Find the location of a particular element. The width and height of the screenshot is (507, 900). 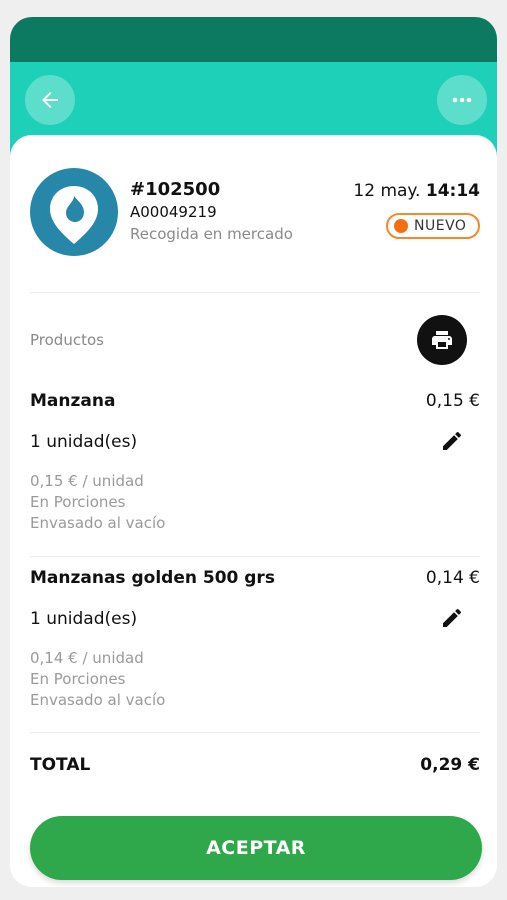

product-price: 0,15 € is located at coordinates (452, 401).